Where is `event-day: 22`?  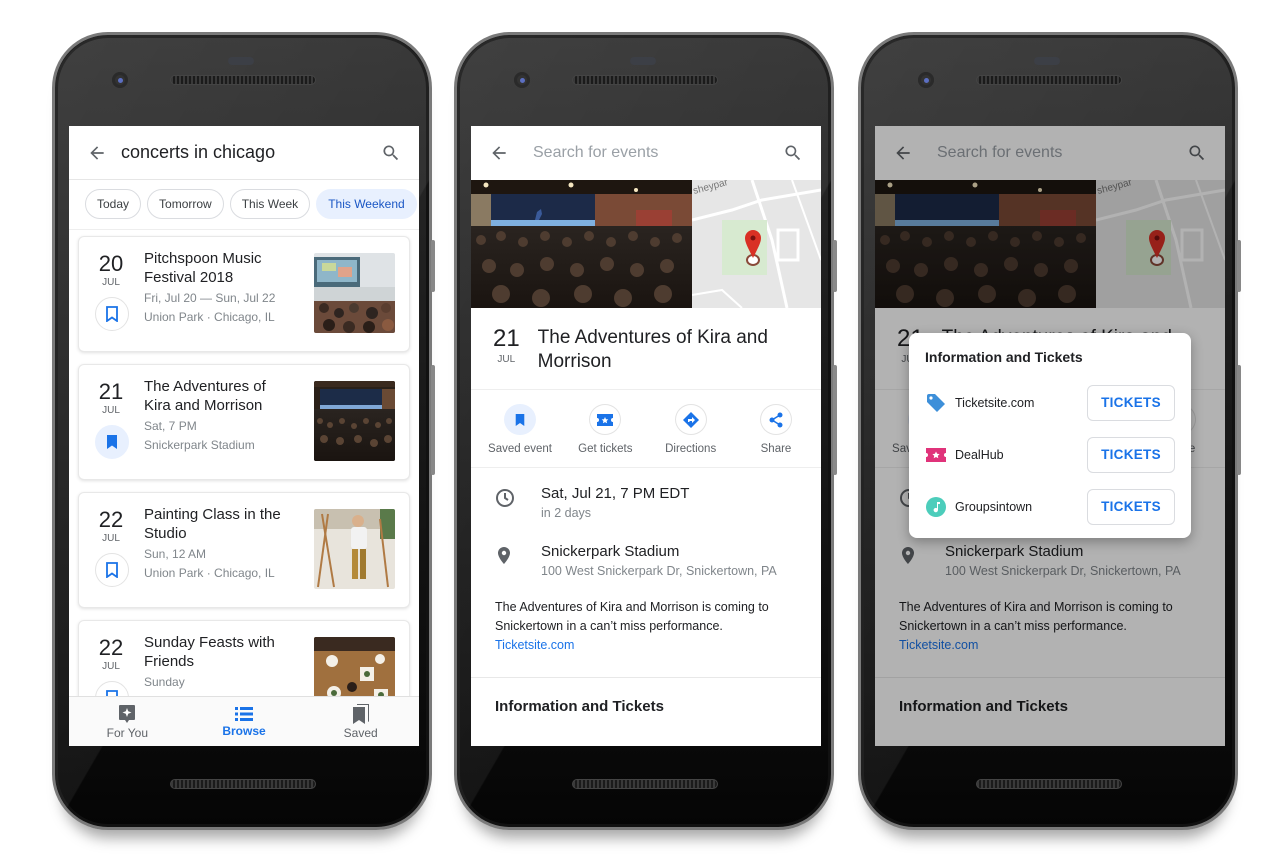
event-day: 22 is located at coordinates (111, 519).